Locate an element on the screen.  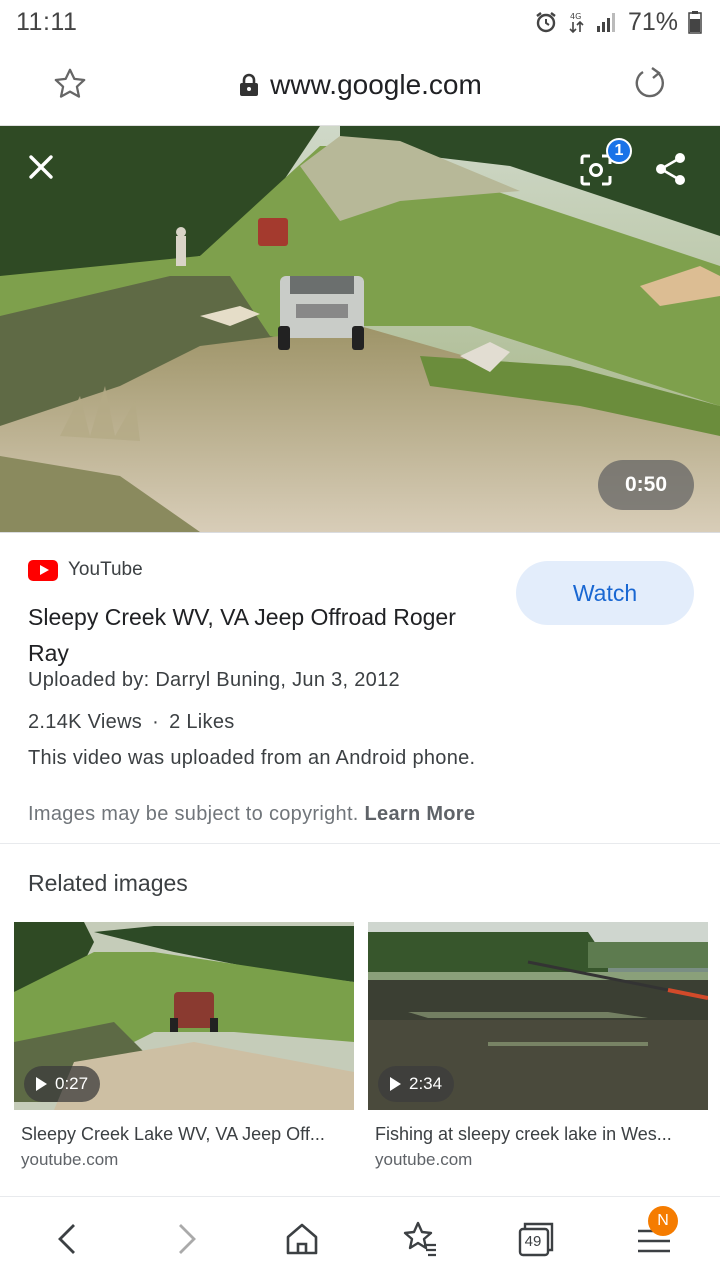
related-duration-badge: 2:34 is located at coordinates (416, 1084).